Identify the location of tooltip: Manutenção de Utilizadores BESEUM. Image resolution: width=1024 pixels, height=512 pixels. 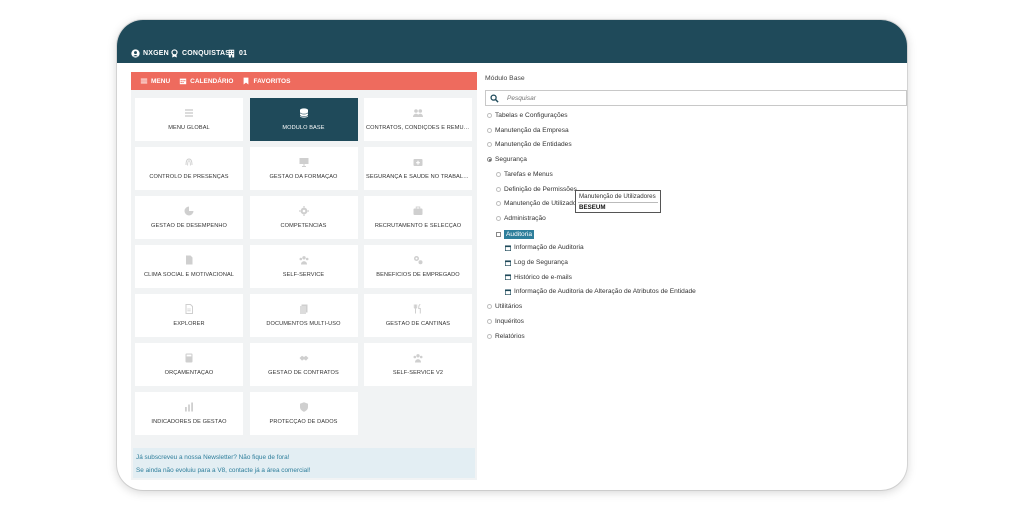
(618, 201).